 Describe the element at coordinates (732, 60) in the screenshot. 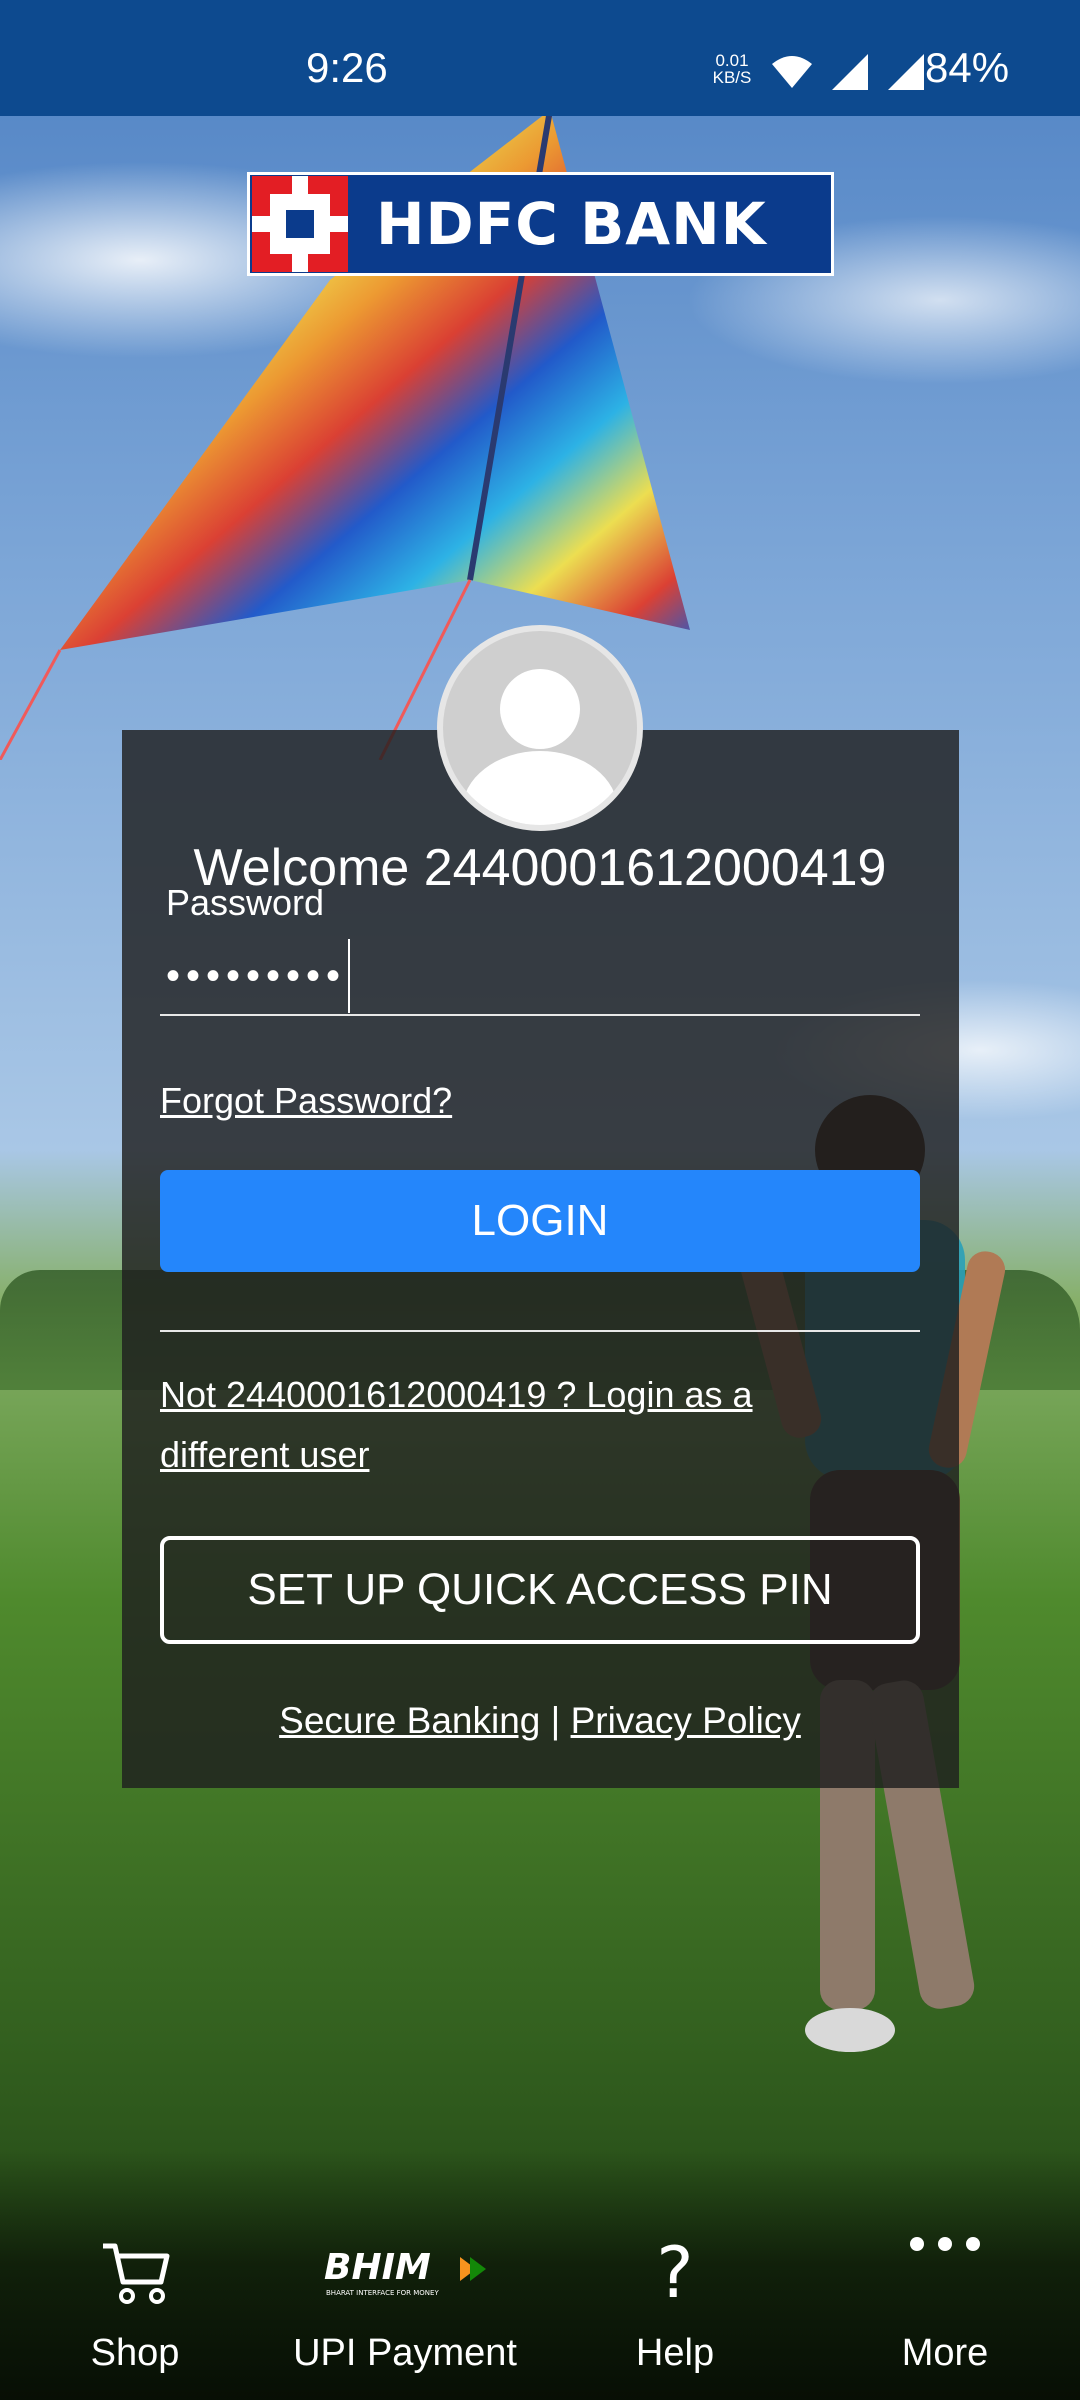

I see `network-speed-value: 0.01` at that location.